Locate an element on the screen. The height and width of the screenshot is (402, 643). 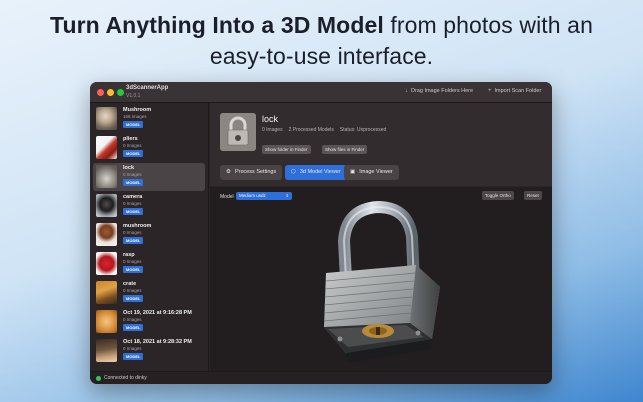
tab-process-settings: ⚙ Process Settings is located at coordinates (251, 172).